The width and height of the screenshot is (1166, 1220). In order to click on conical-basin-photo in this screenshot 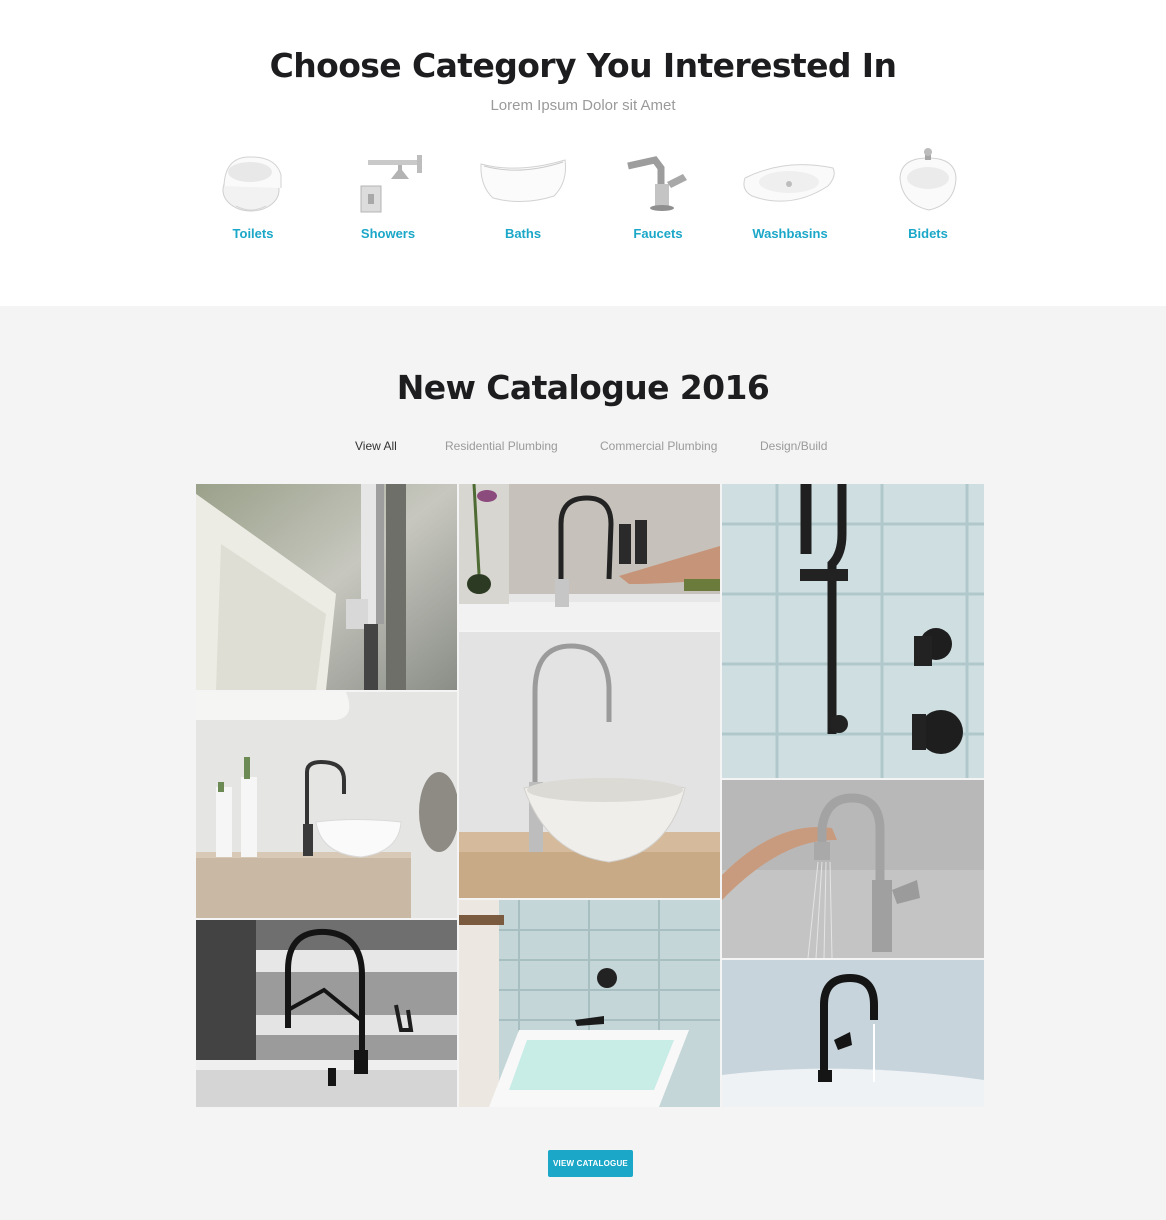, I will do `click(589, 765)`.